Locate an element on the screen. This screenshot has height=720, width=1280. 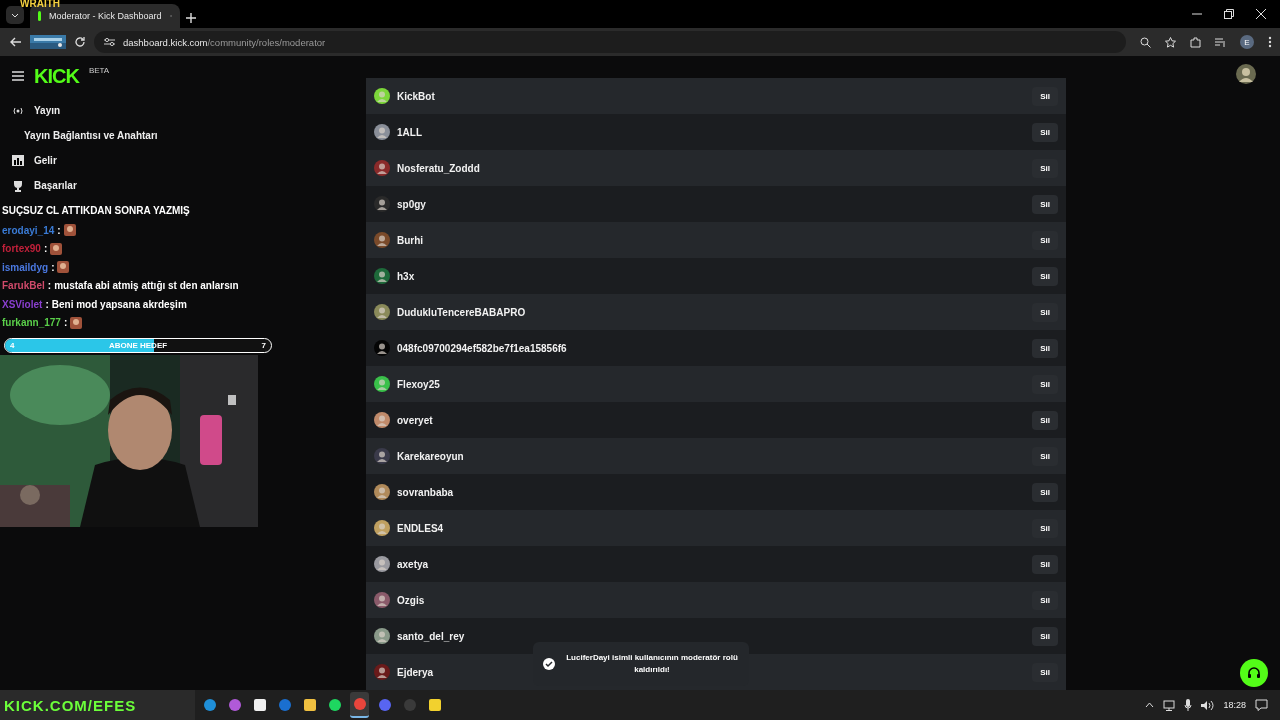
moderator-name: sp0gy is located at coordinates (411, 204).